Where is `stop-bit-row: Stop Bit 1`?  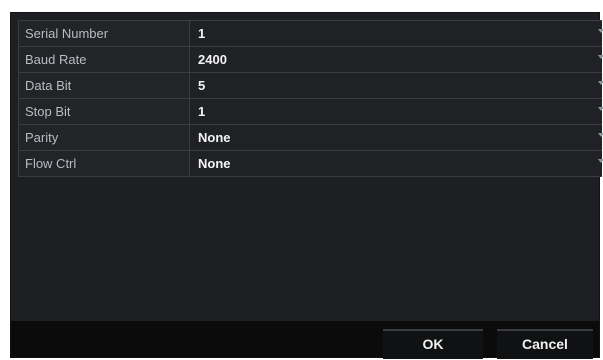
stop-bit-row: Stop Bit 1 is located at coordinates (310, 112).